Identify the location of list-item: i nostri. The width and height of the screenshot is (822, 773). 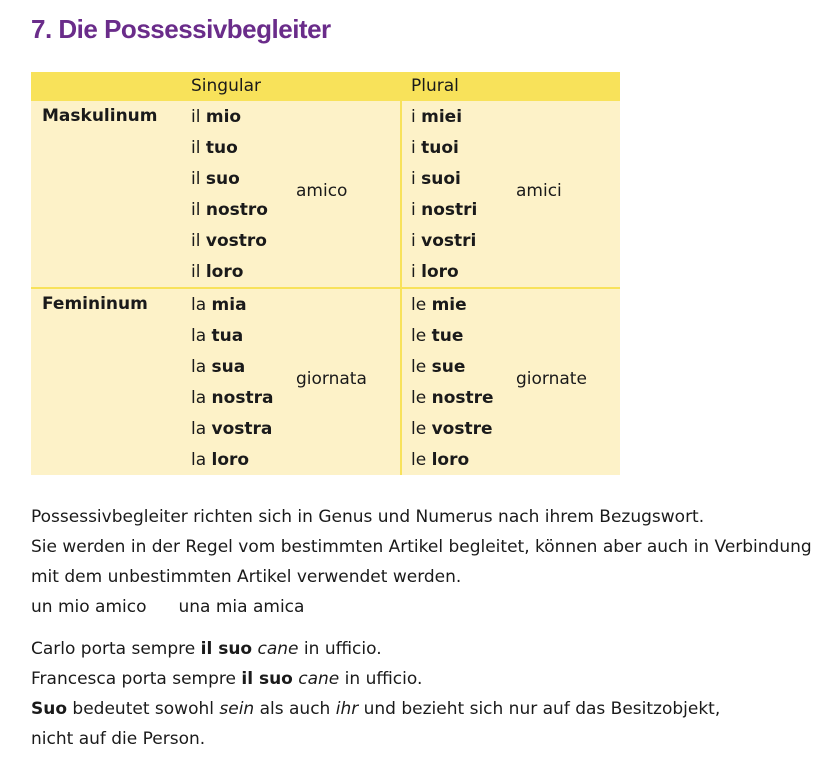
(444, 210).